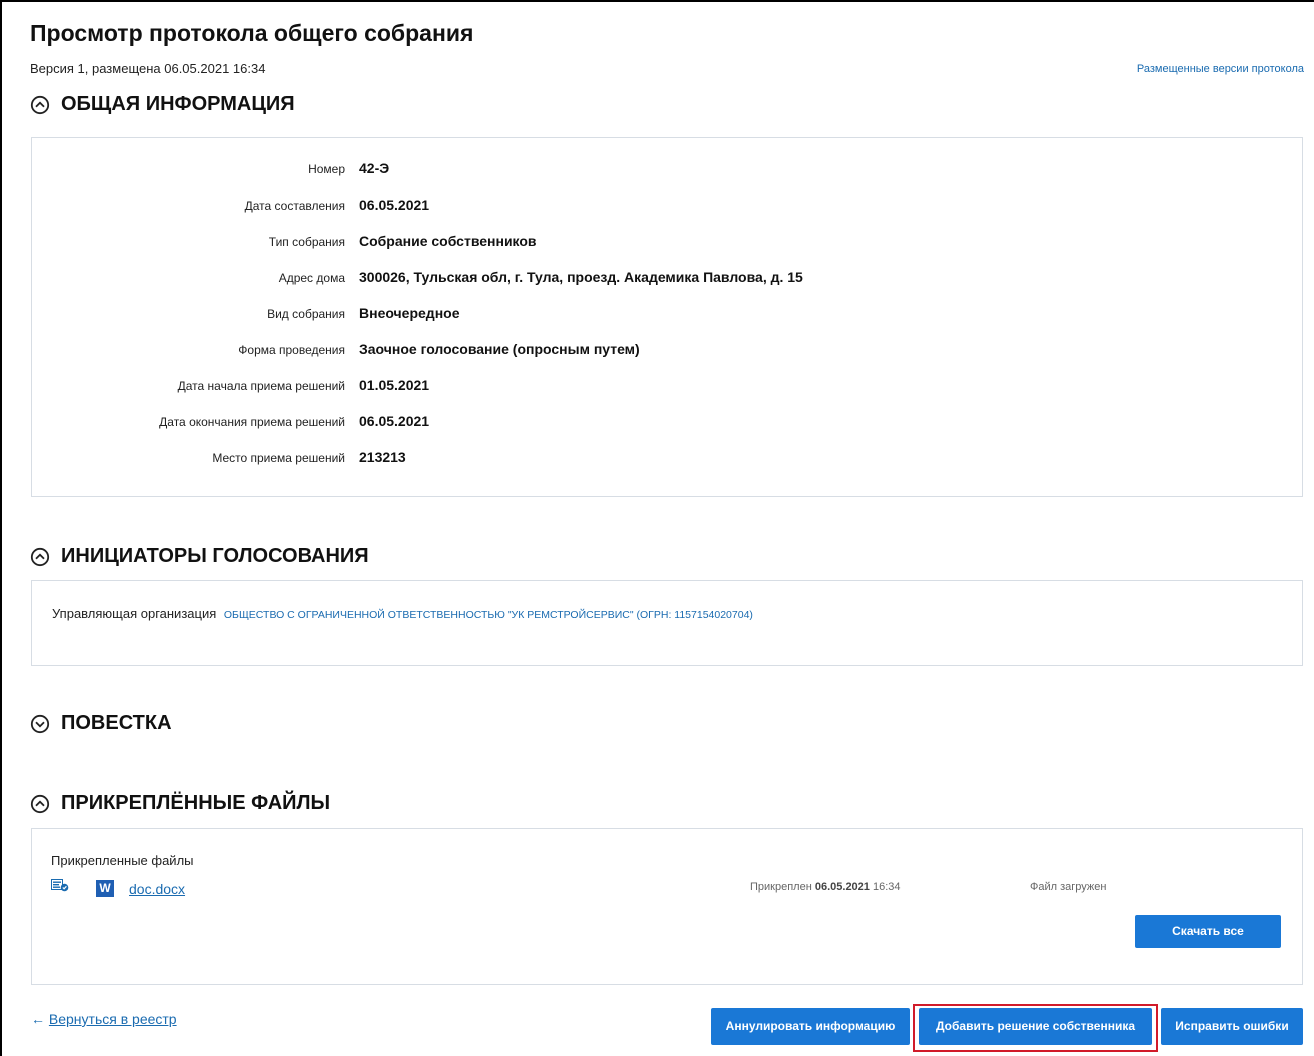 This screenshot has height=1056, width=1314. I want to click on info-value: 01.05.2021, so click(394, 385).